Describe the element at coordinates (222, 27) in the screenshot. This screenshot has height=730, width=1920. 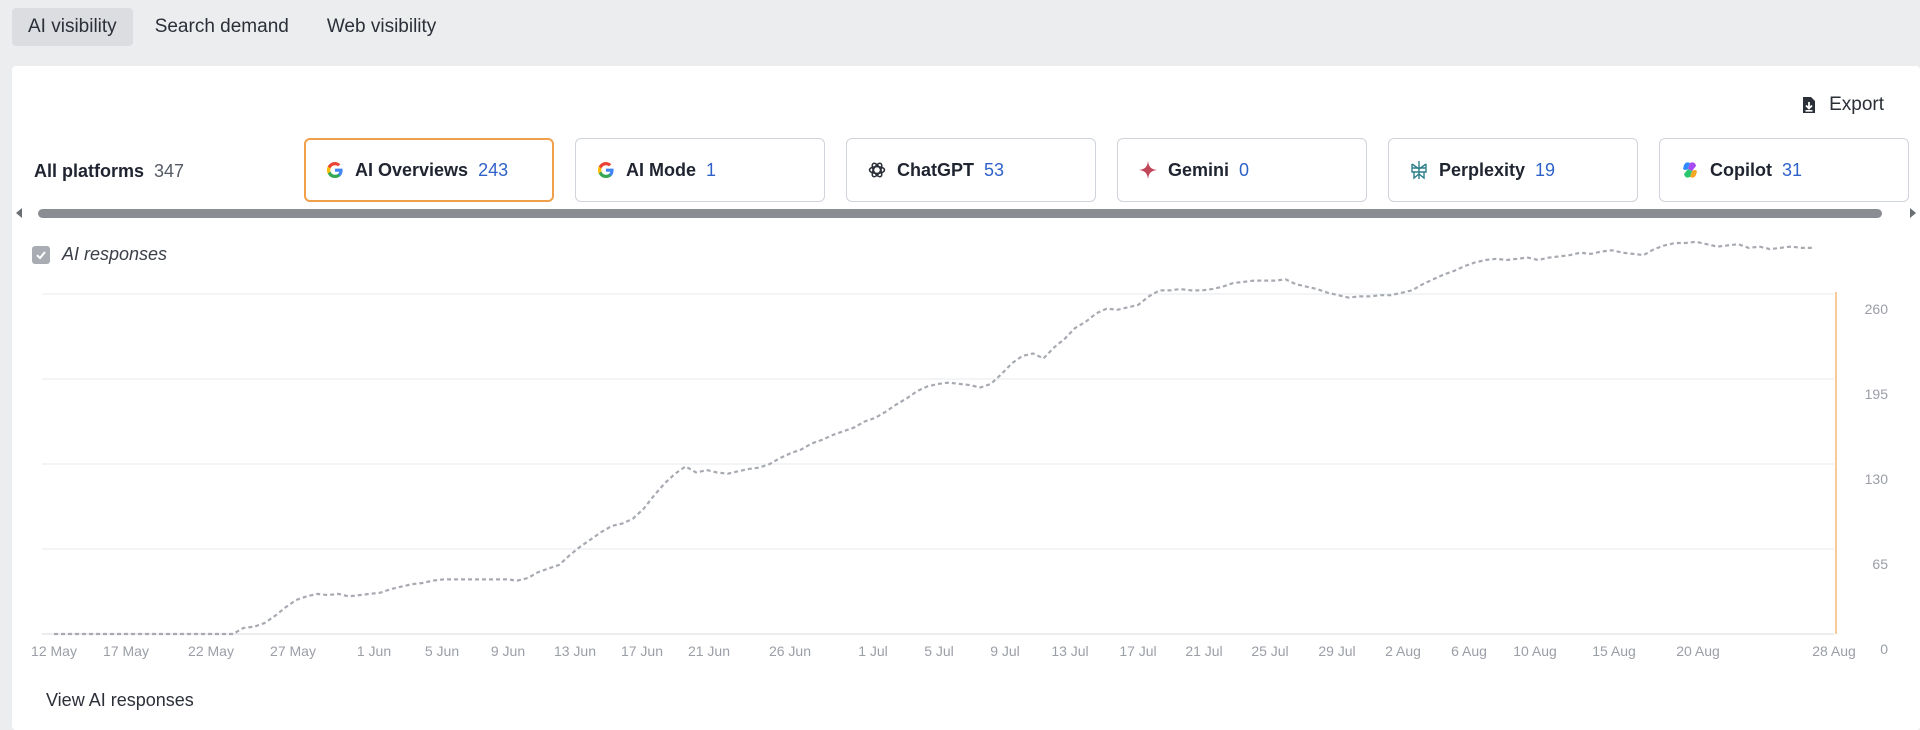
I see `tab-search-demand: Search demand` at that location.